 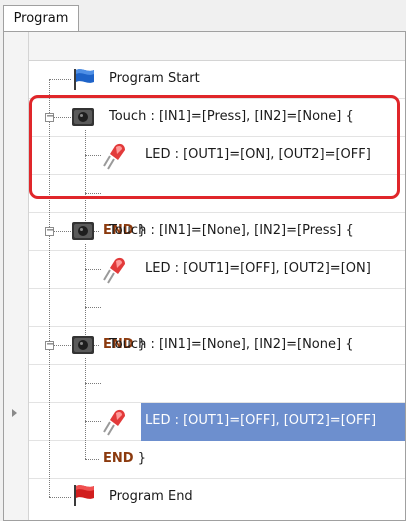 I want to click on collapse-toggle-block-3: −, so click(x=49, y=345).